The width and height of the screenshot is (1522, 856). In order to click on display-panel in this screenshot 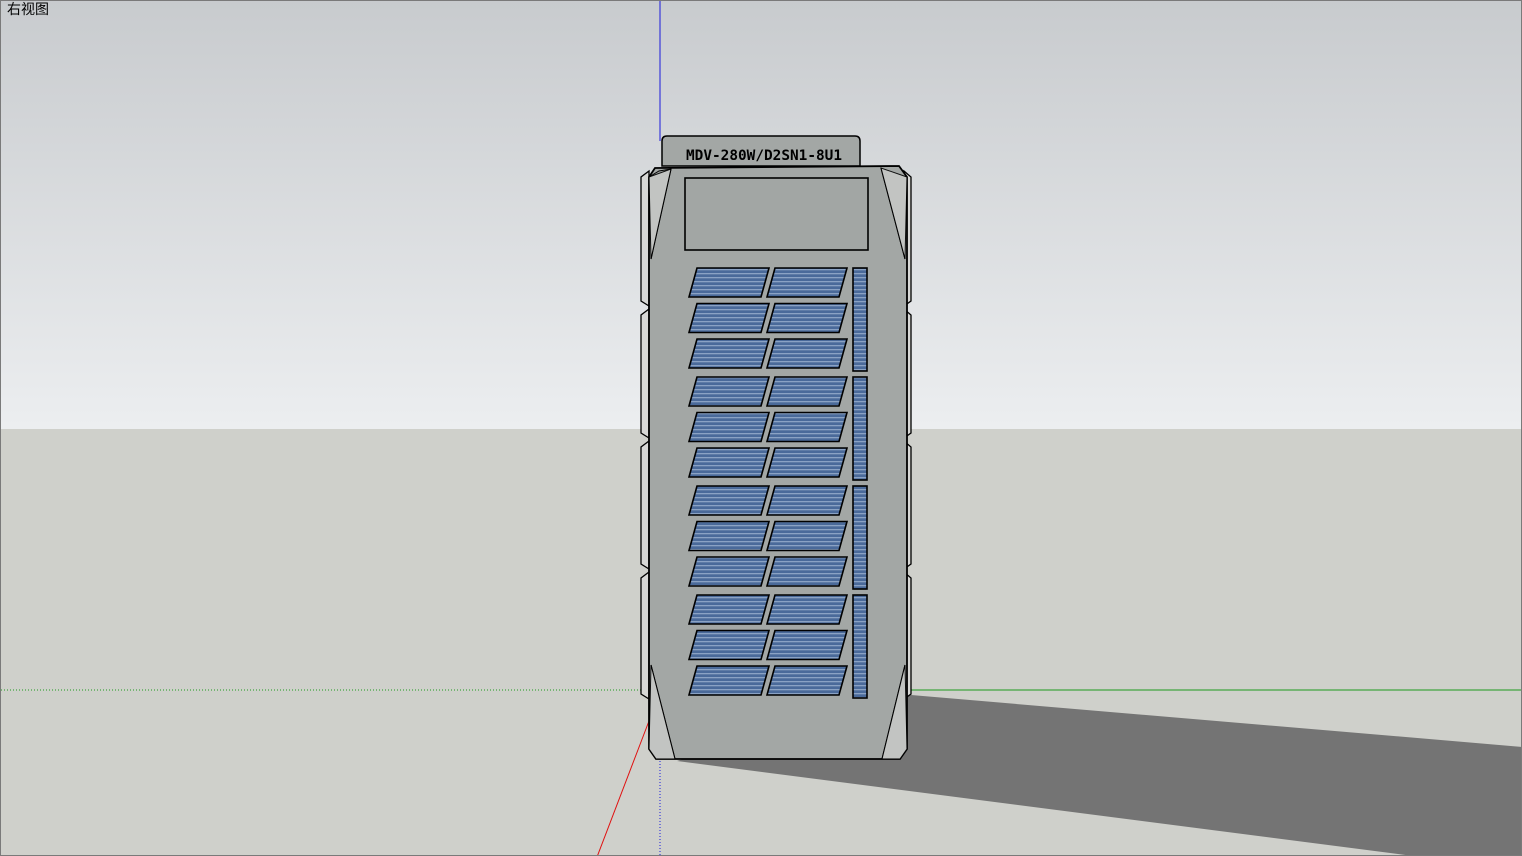, I will do `click(776, 214)`.